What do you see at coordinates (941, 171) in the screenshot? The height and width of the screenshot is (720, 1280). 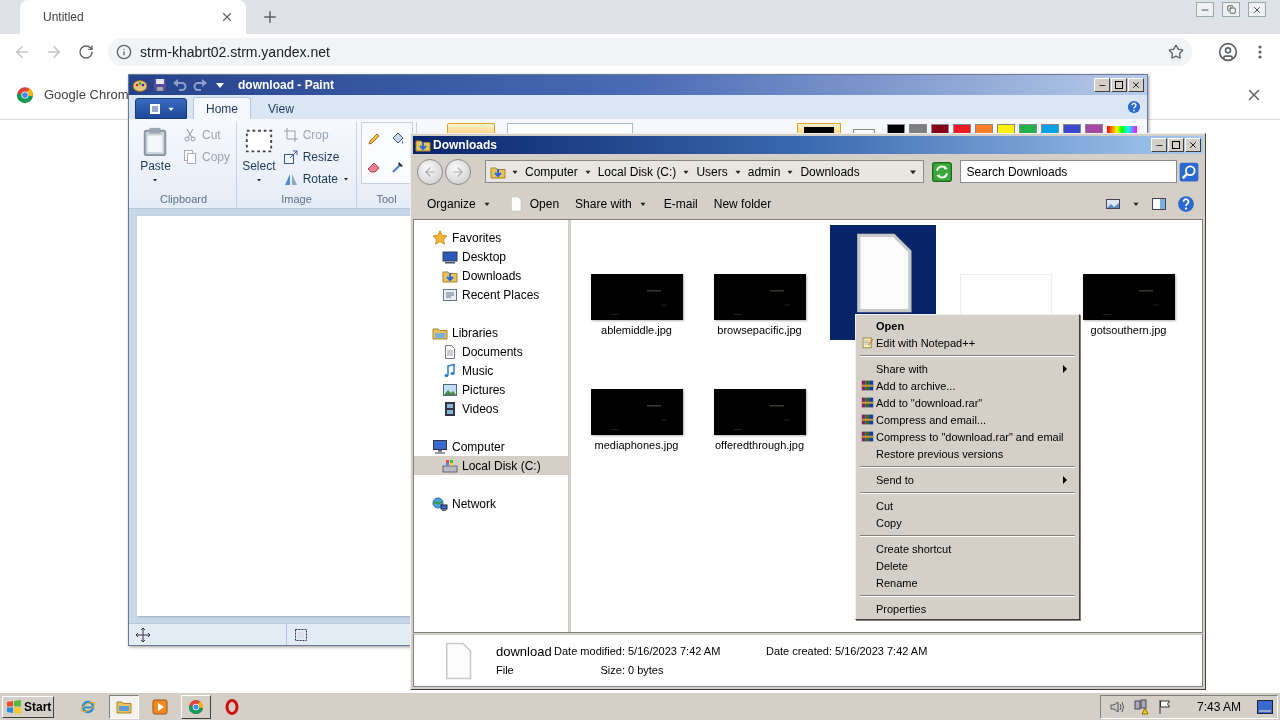 I see `refresh-button` at bounding box center [941, 171].